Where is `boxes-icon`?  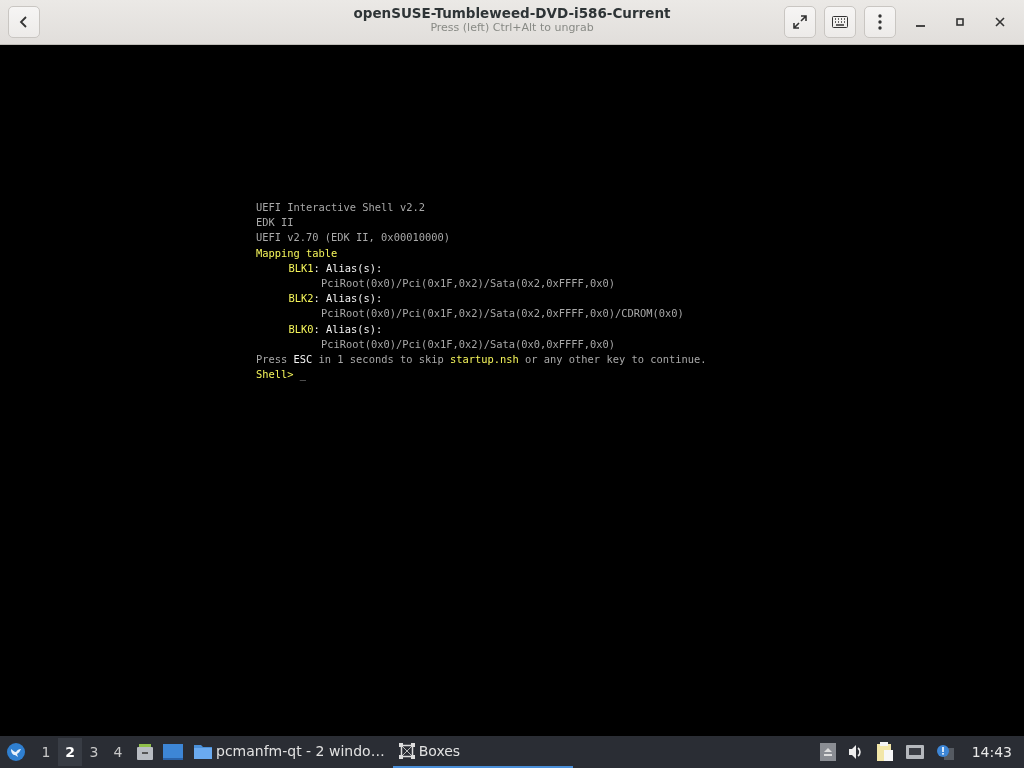 boxes-icon is located at coordinates (406, 751).